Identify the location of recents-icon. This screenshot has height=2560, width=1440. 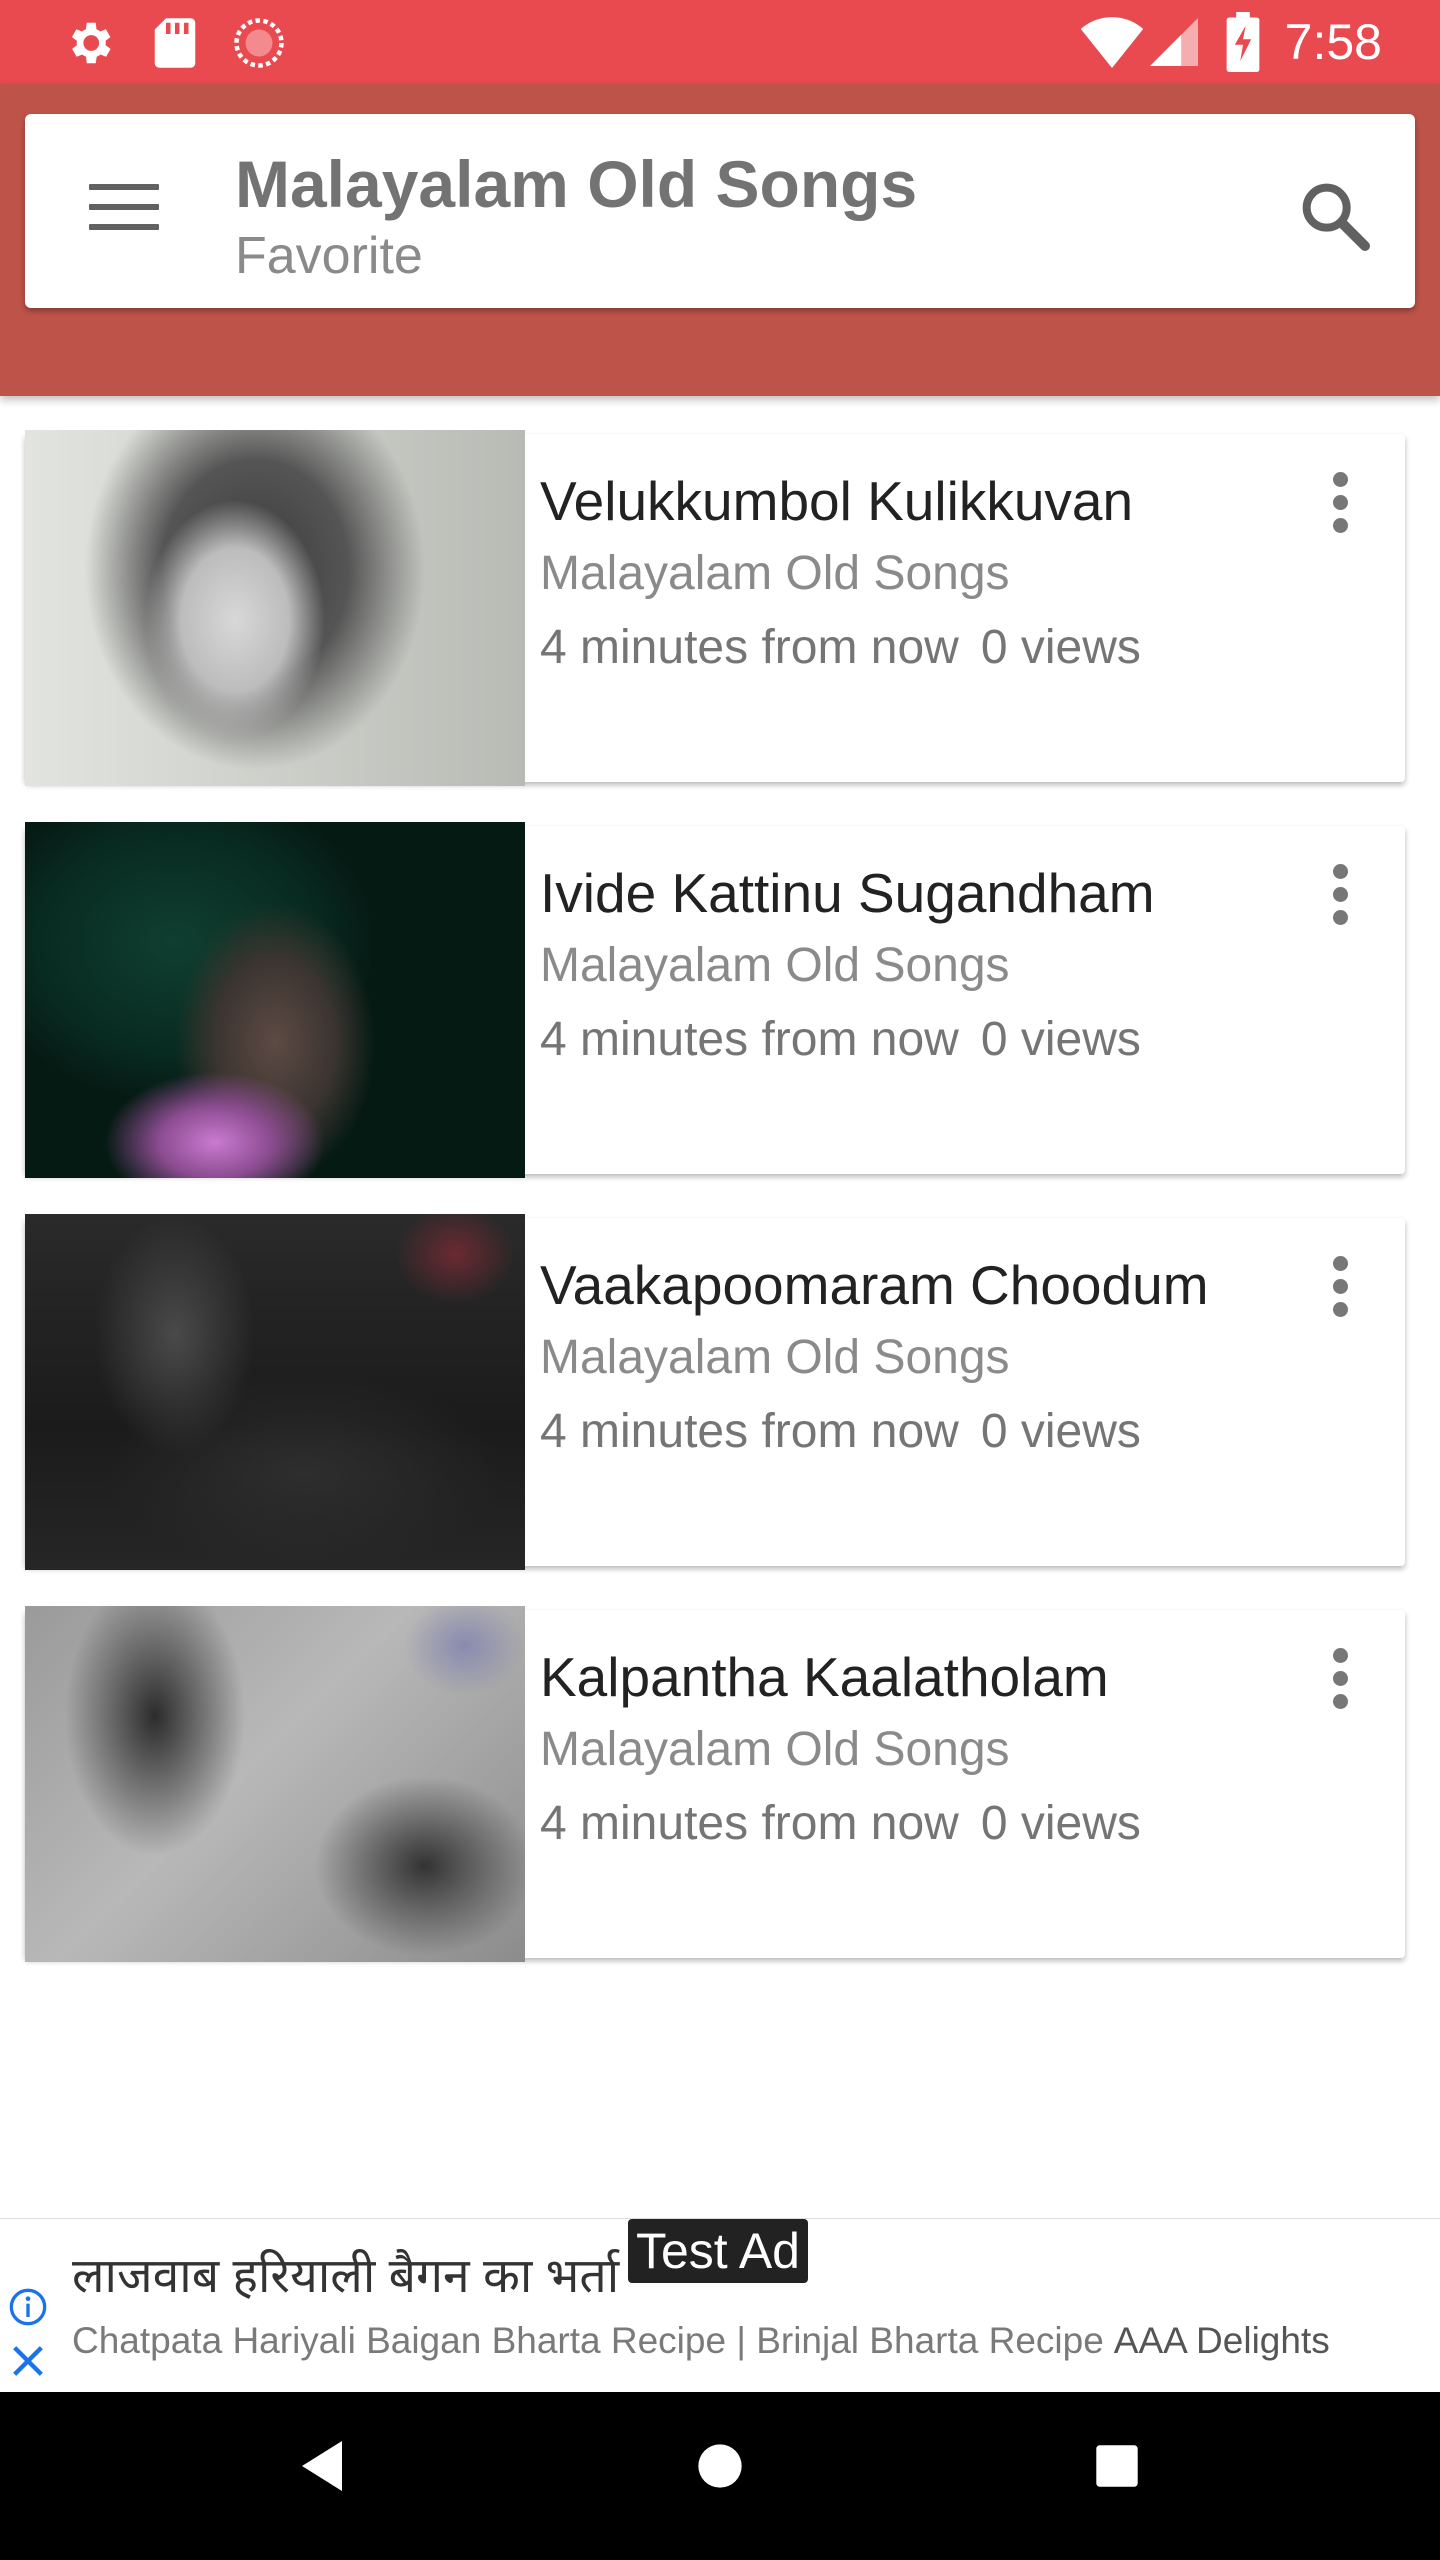
(1117, 2466).